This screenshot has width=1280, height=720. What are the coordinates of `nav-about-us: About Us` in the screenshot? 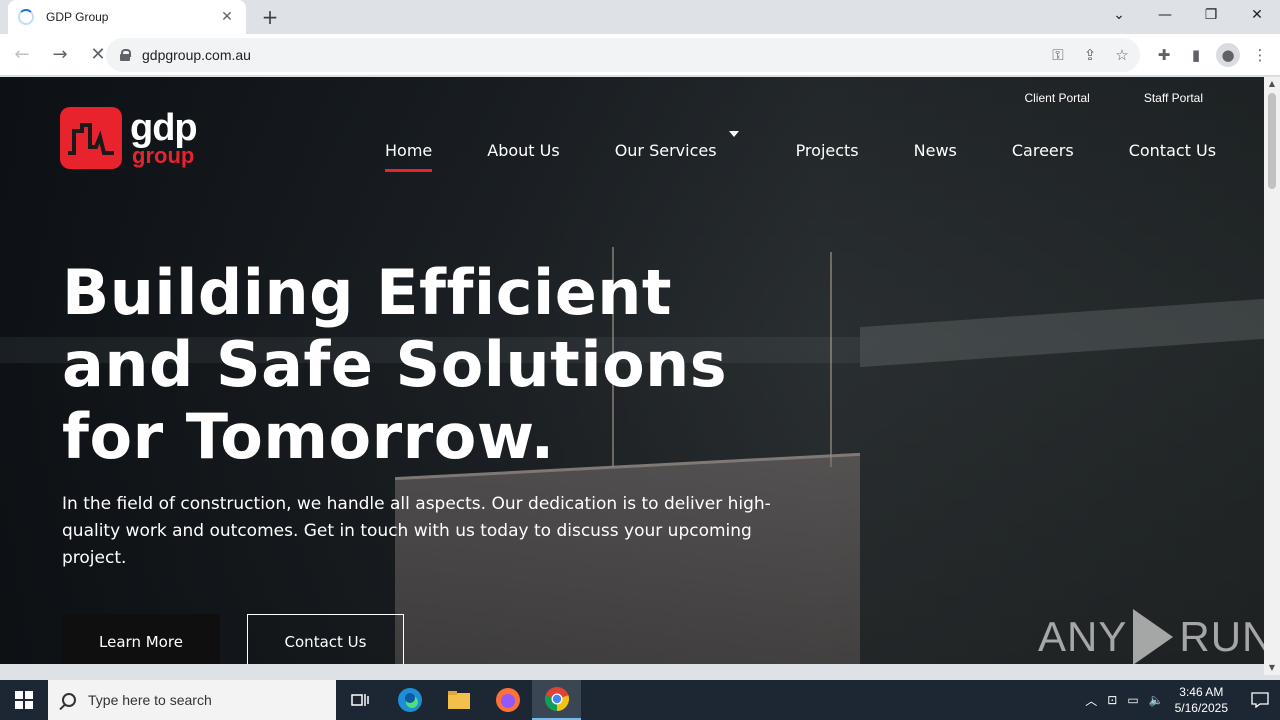 It's located at (523, 156).